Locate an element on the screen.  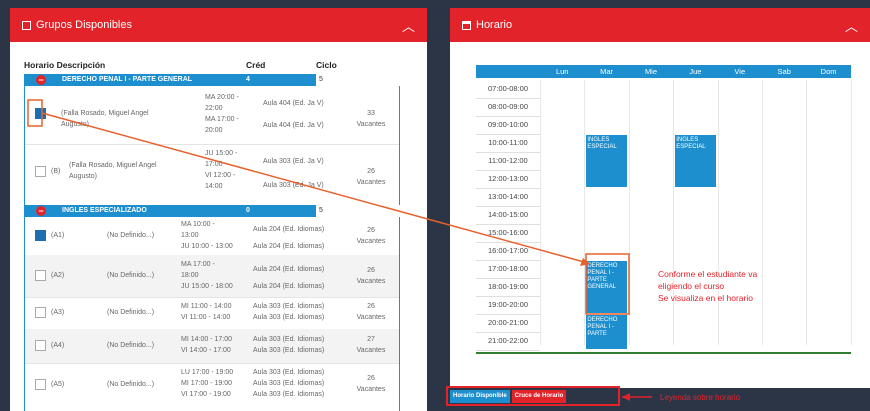
hour-label: 15:00-16:00 is located at coordinates (508, 233).